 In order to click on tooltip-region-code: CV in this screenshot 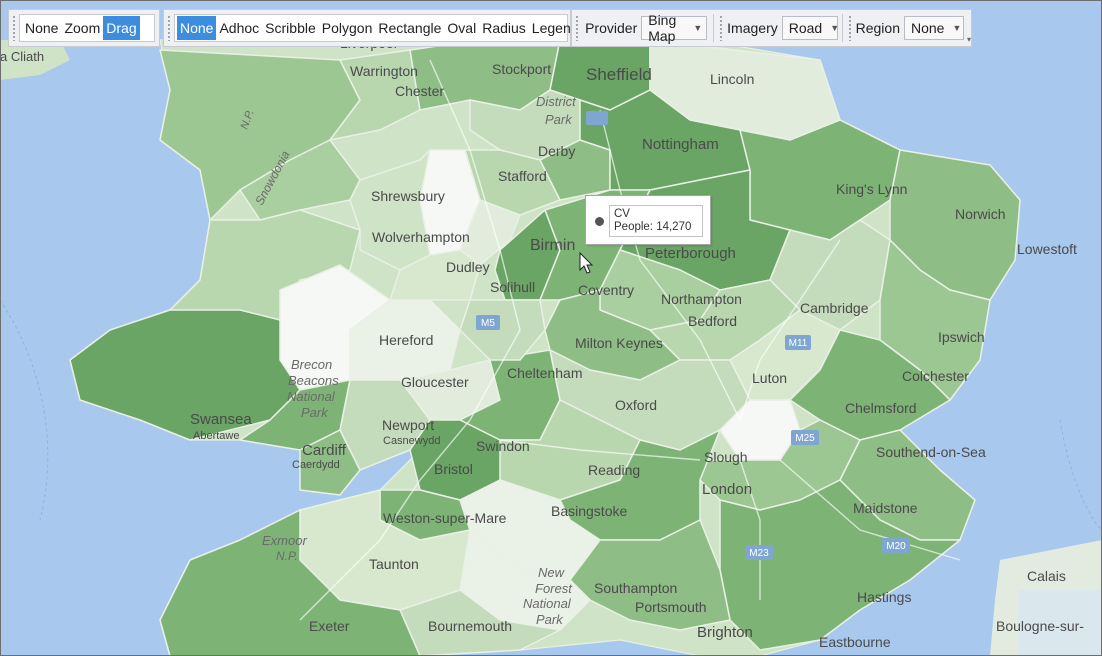, I will do `click(622, 214)`.